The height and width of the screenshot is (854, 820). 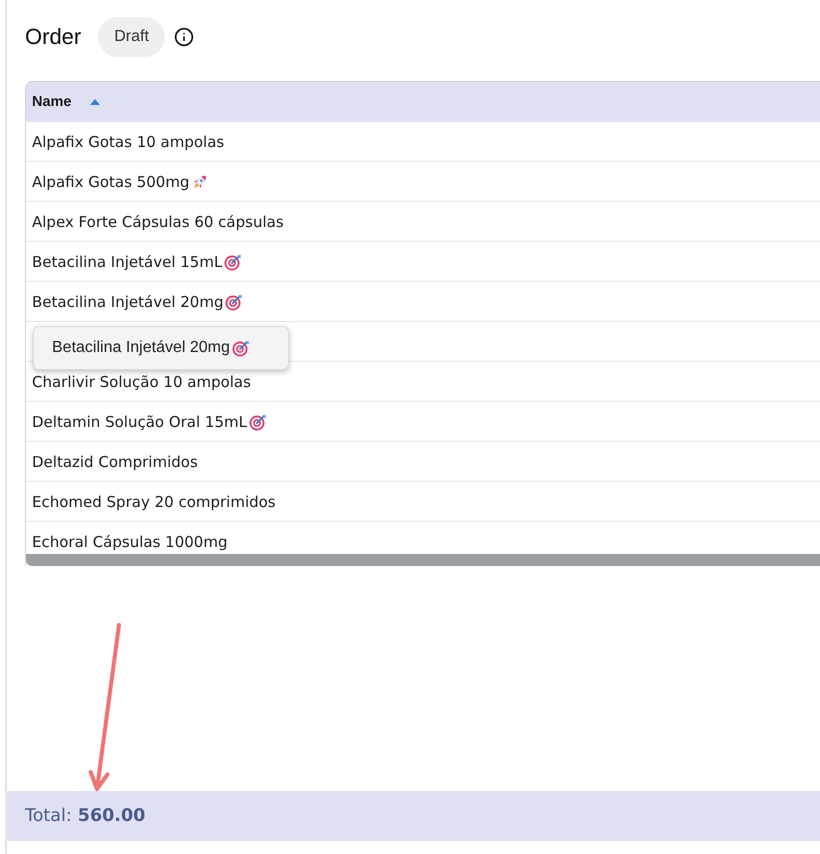 I want to click on tooltip-text: Betacilina Injetável 20mg, so click(x=141, y=348).